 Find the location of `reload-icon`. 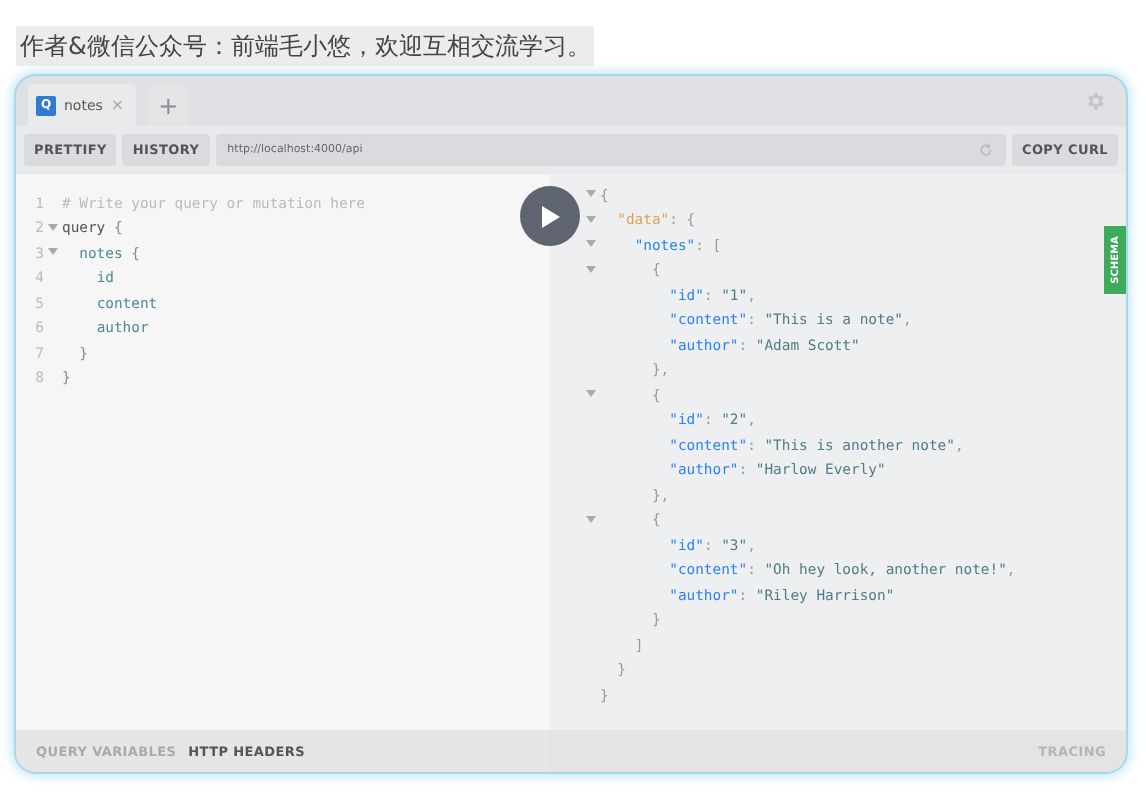

reload-icon is located at coordinates (985, 150).